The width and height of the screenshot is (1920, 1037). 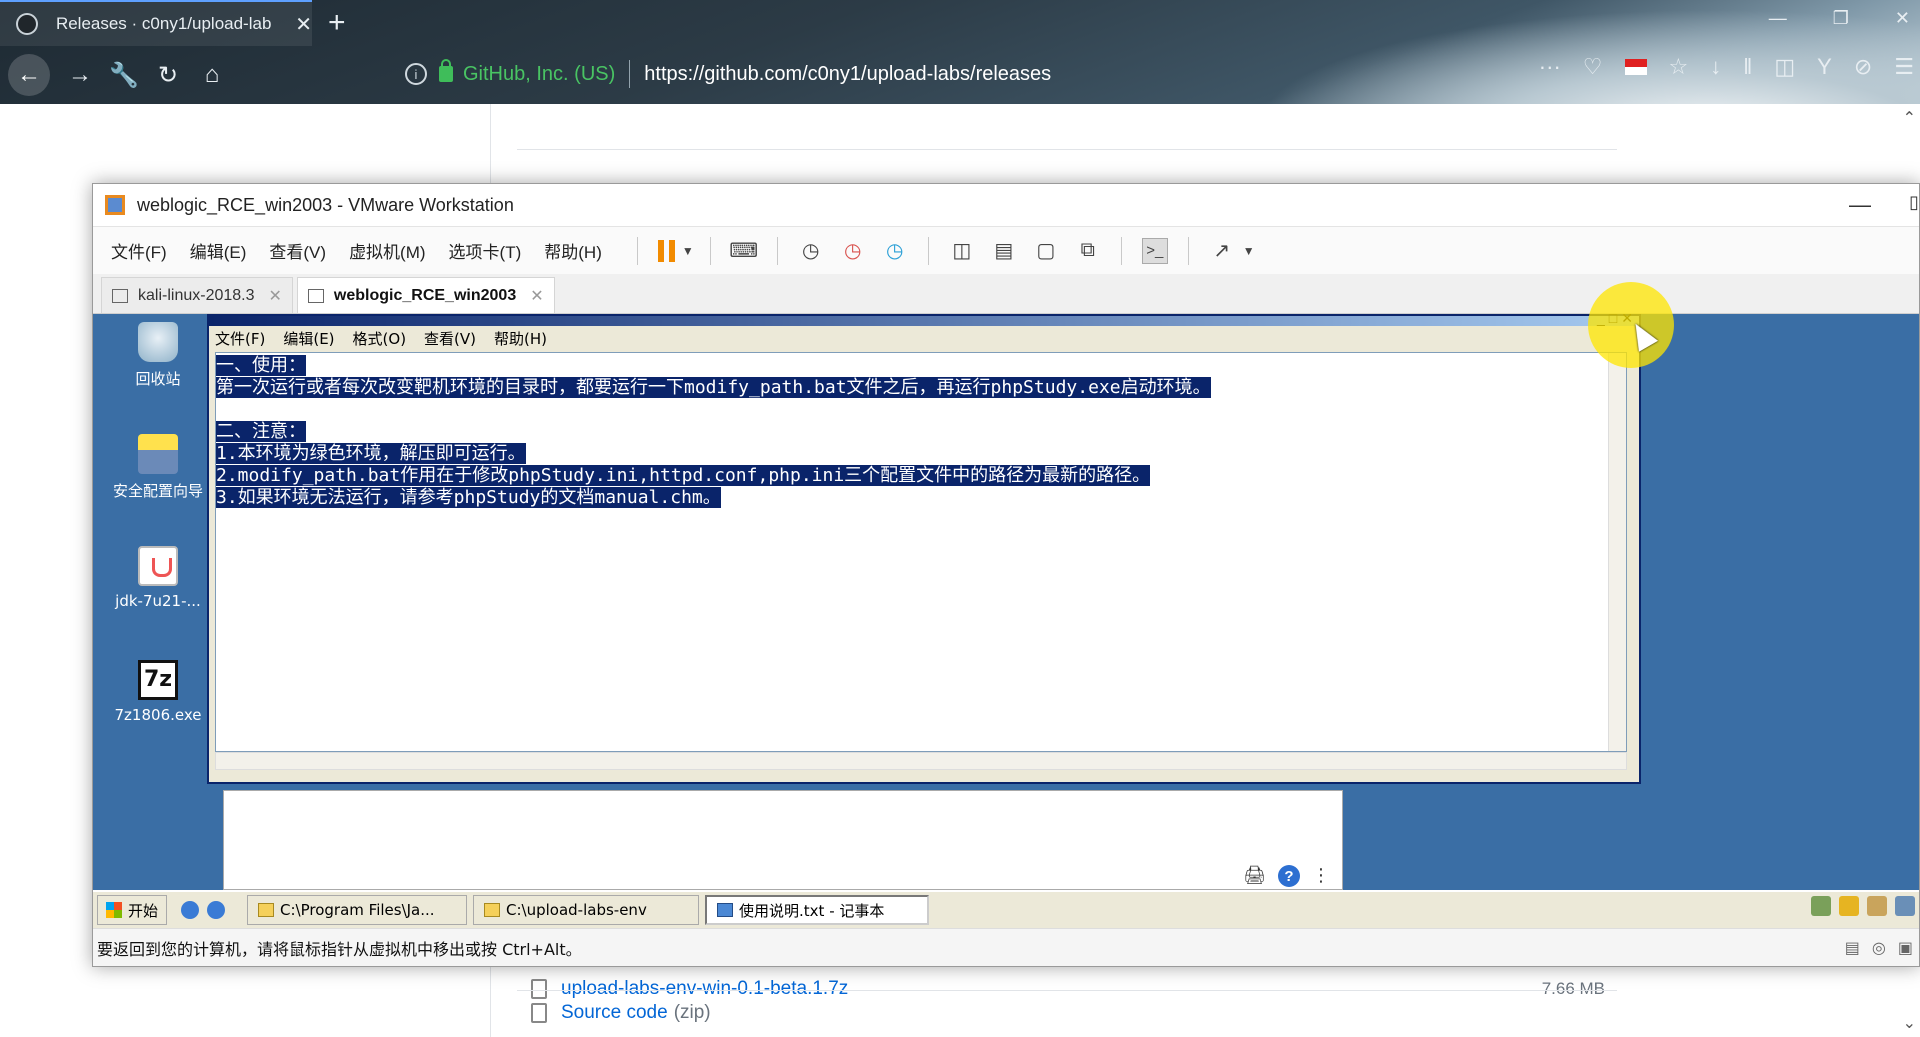 I want to click on forward-button: →, so click(x=80, y=75).